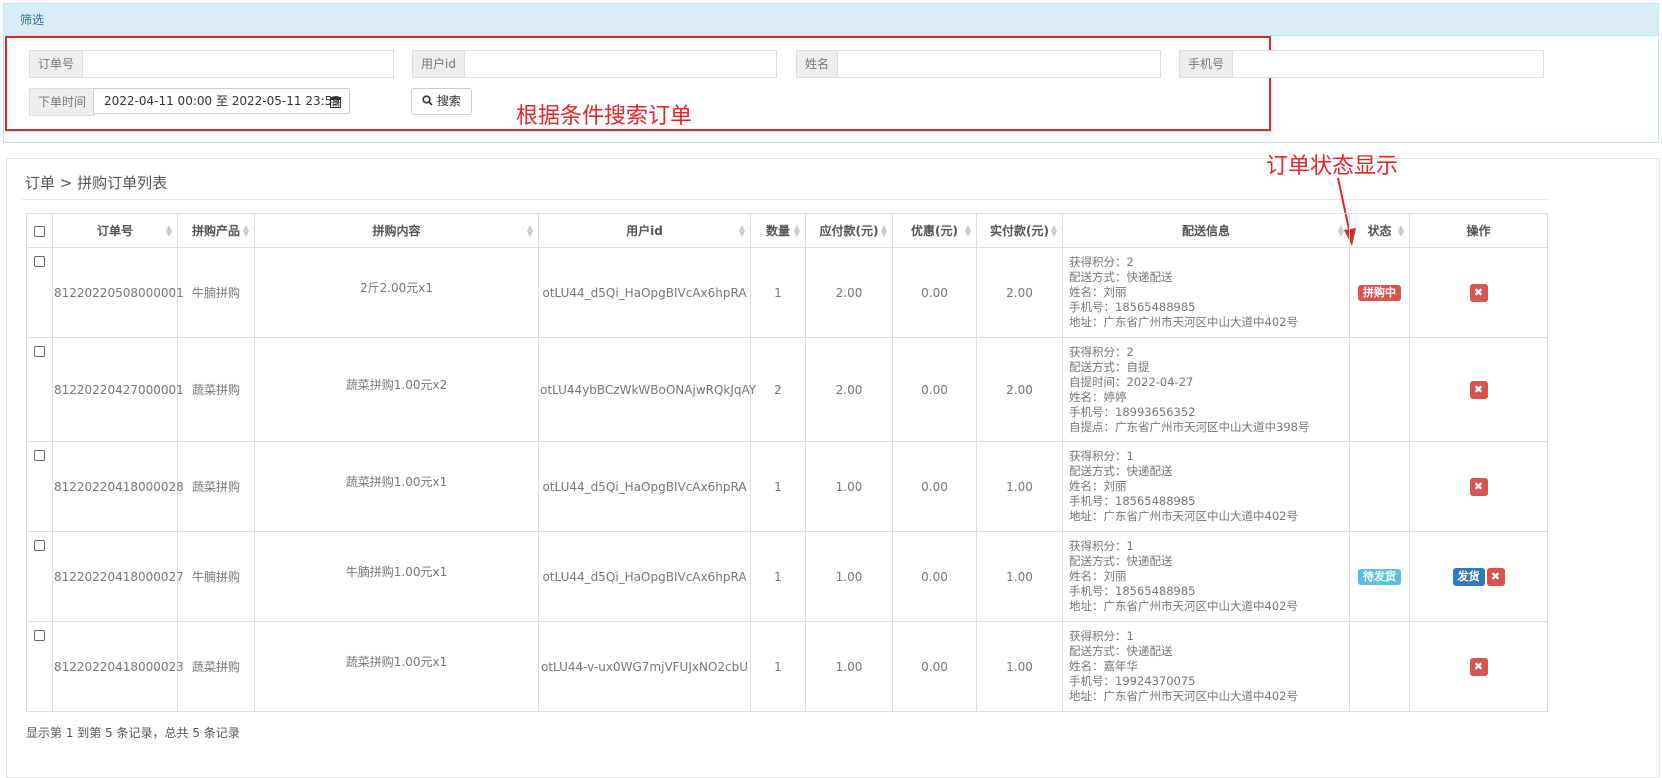 The height and width of the screenshot is (778, 1662). I want to click on select-all-cell, so click(39, 230).